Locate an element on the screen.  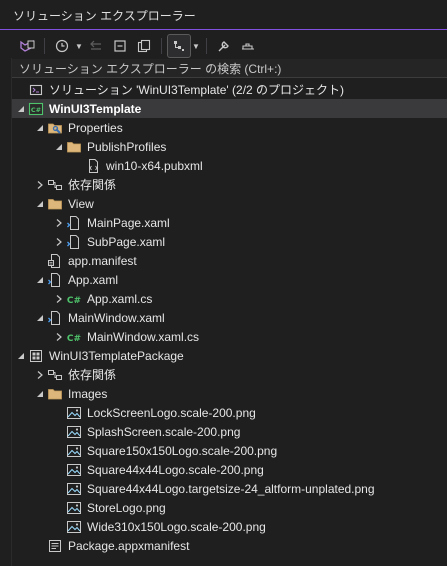
properties-wrench-icon is located at coordinates (224, 46).